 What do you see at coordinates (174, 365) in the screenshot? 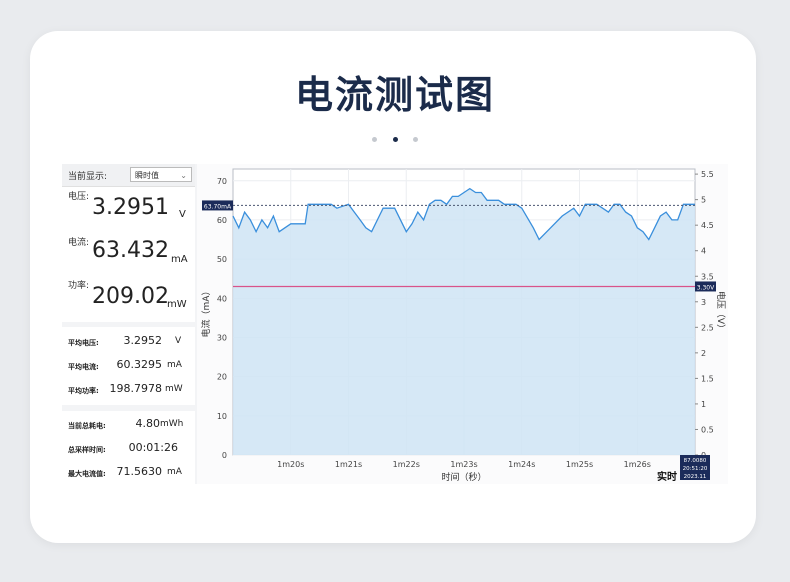
I see `avg-current-unit: mA` at bounding box center [174, 365].